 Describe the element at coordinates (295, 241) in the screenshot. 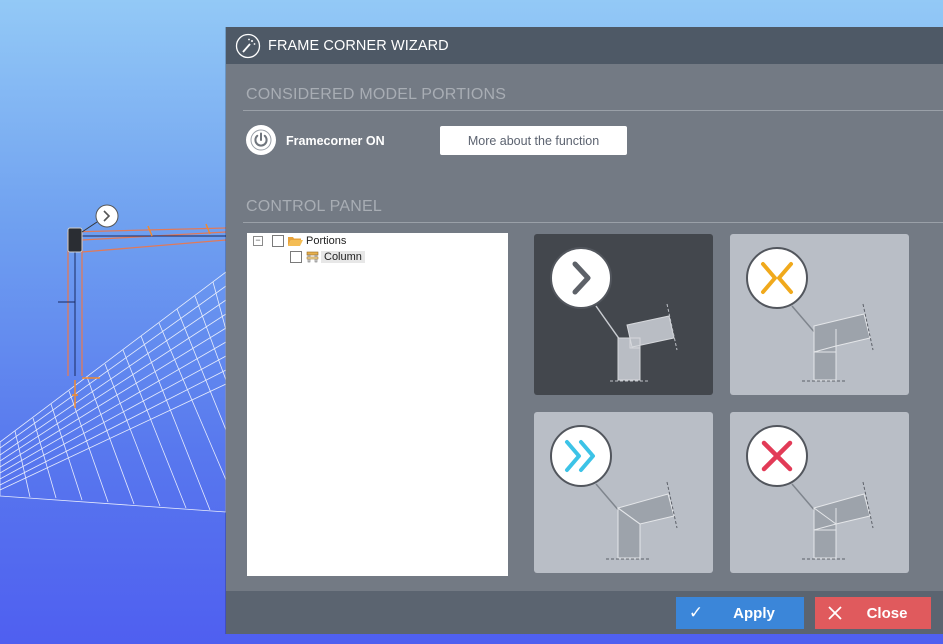

I see `folder-open-icon` at that location.